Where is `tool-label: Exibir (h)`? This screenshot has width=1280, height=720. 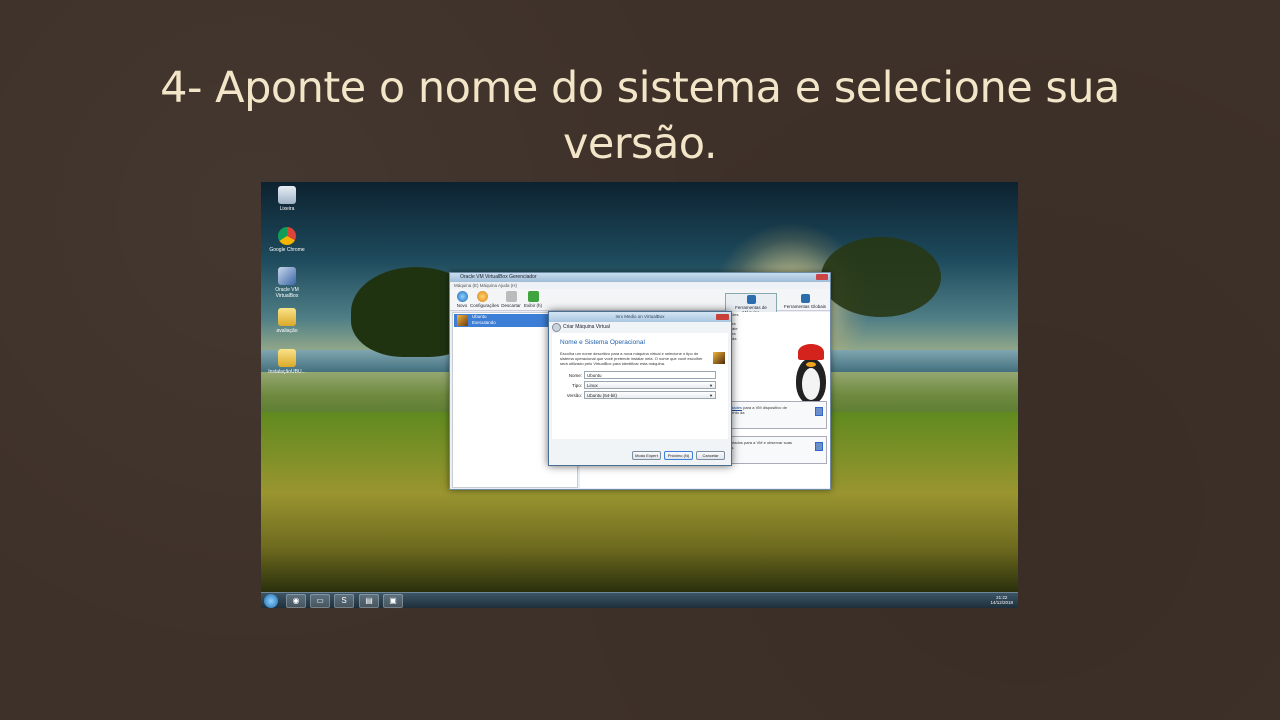
tool-label: Exibir (h) is located at coordinates (532, 305).